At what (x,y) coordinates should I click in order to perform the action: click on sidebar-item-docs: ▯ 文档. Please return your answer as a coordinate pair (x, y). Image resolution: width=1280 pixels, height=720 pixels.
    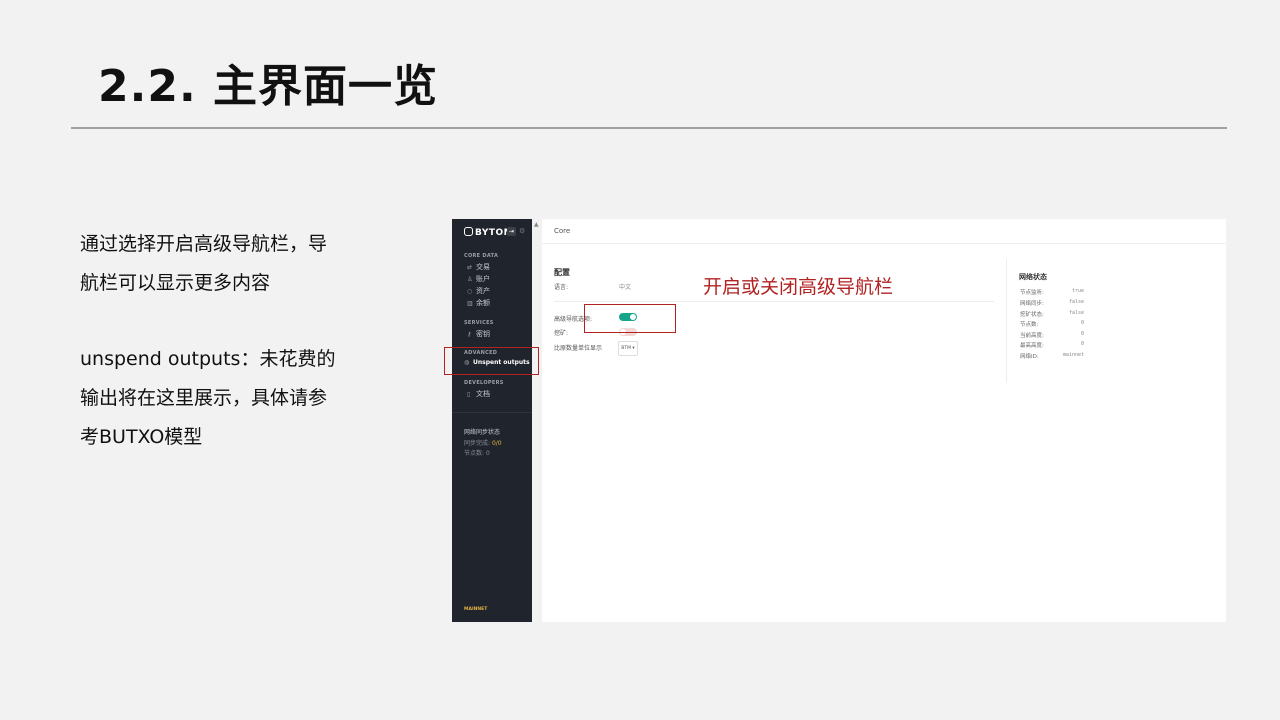
    Looking at the image, I should click on (478, 394).